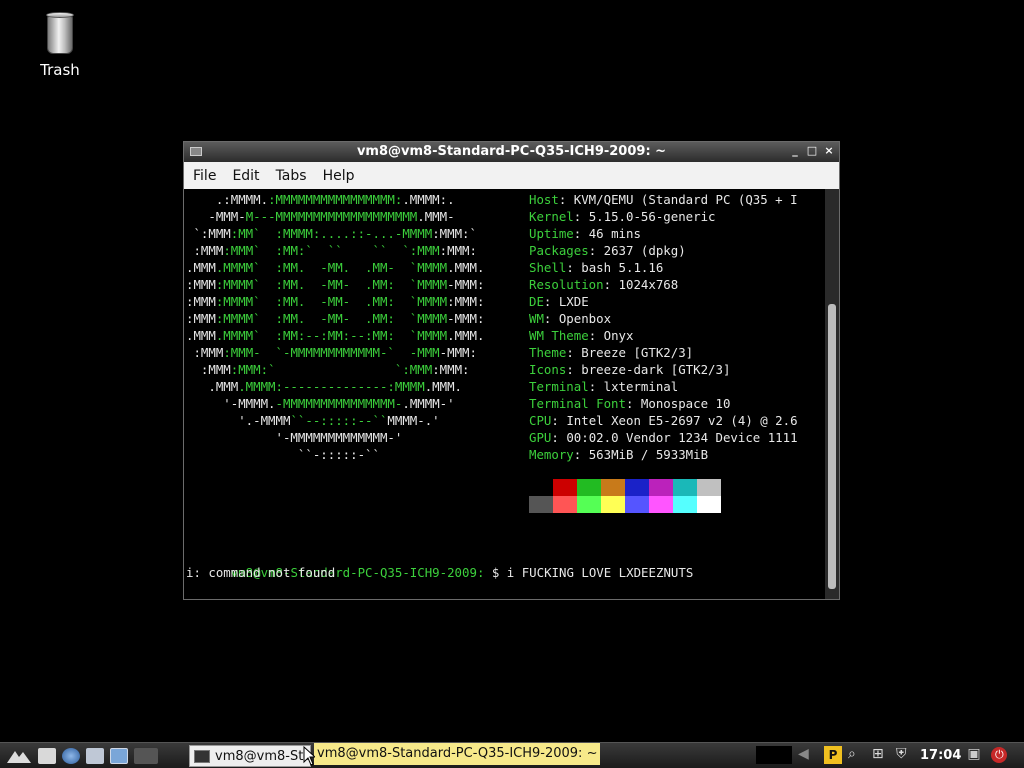 The height and width of the screenshot is (768, 1024). Describe the element at coordinates (559, 301) in the screenshot. I see `info-row: DE: LXDE` at that location.